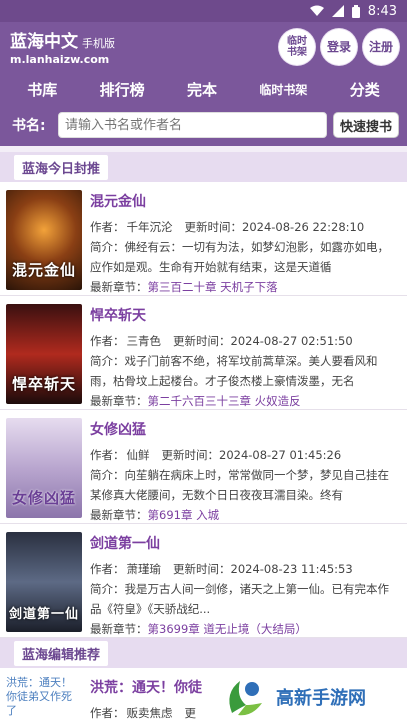 The image size is (407, 725). I want to click on book-latest: 最新章节：第3699章 道无止境（大结局）, so click(198, 629).